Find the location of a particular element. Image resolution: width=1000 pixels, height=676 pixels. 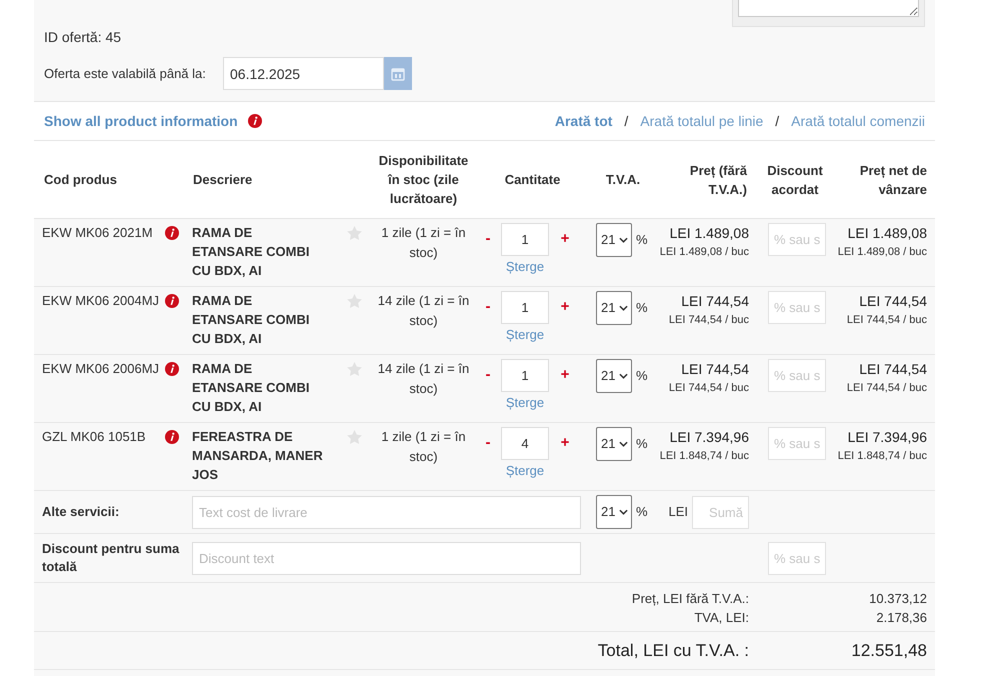

calendar-button is located at coordinates (398, 73).